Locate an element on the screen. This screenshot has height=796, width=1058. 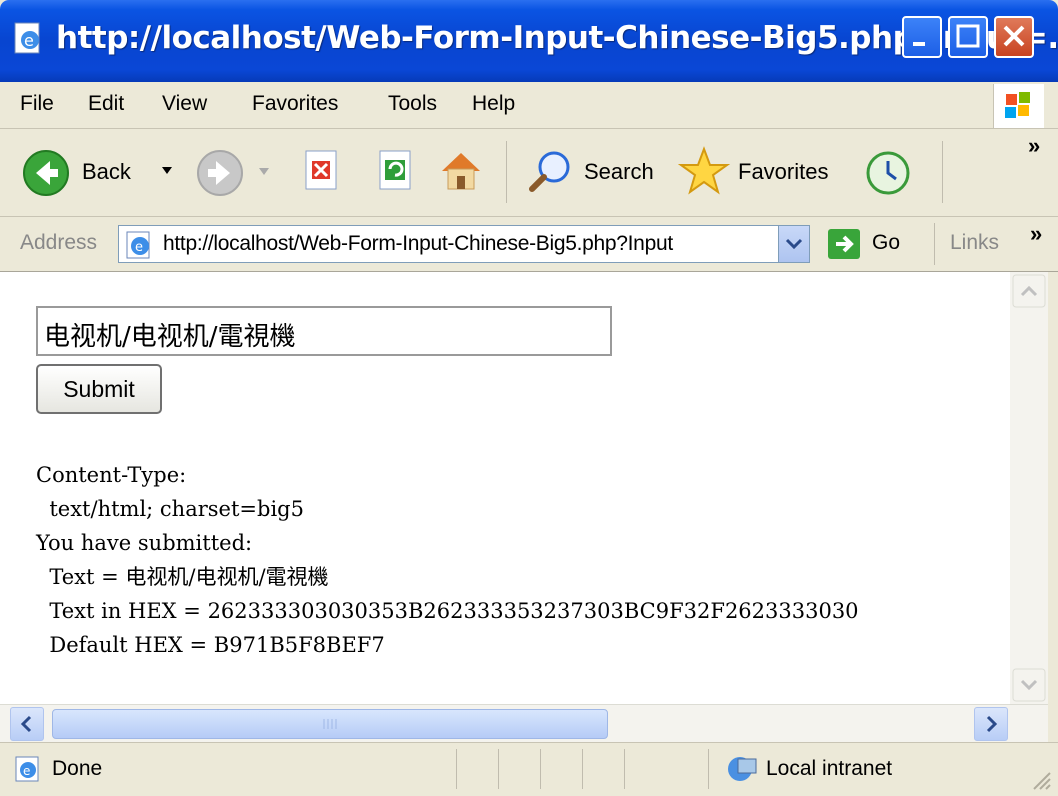
scroll-right-button is located at coordinates (991, 724).